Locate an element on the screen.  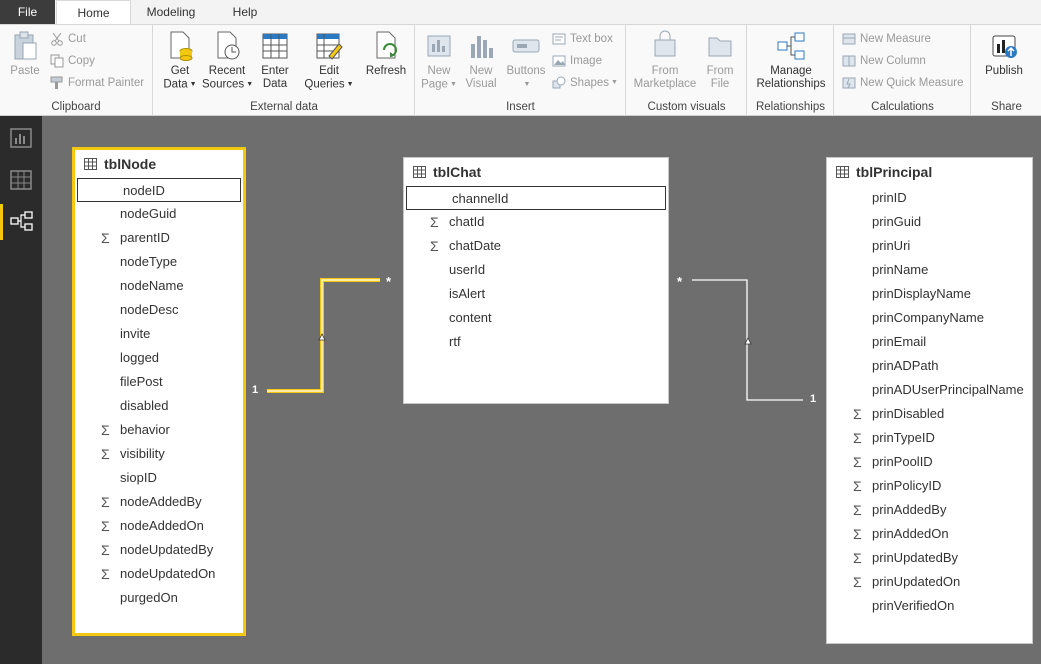
new-measure-button: New Measure is located at coordinates (886, 39).